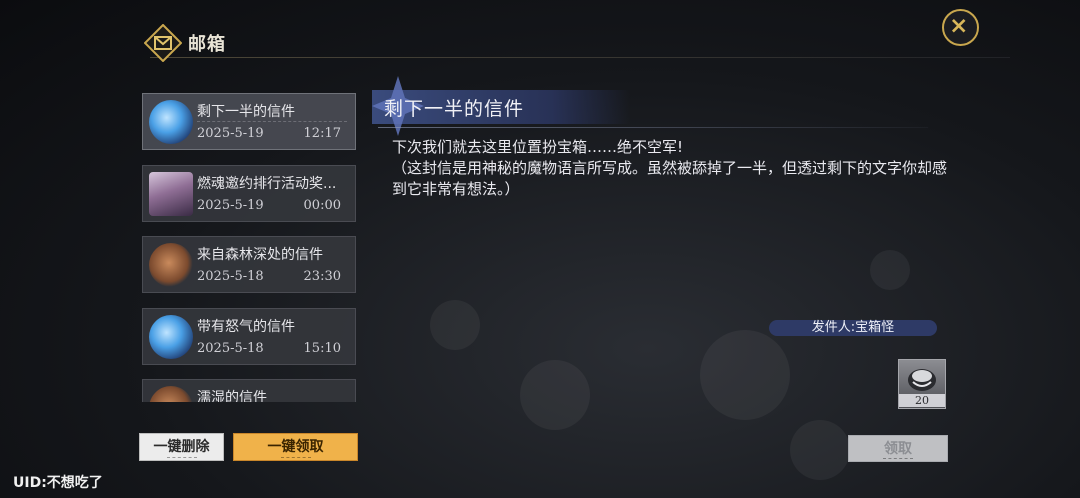 This screenshot has width=1080, height=498. I want to click on claim-all-button: 一键领取, so click(295, 447).